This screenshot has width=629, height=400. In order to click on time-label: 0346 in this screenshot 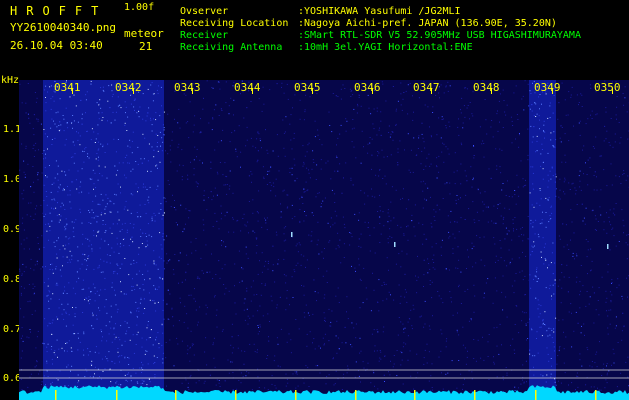, I will do `click(367, 87)`.